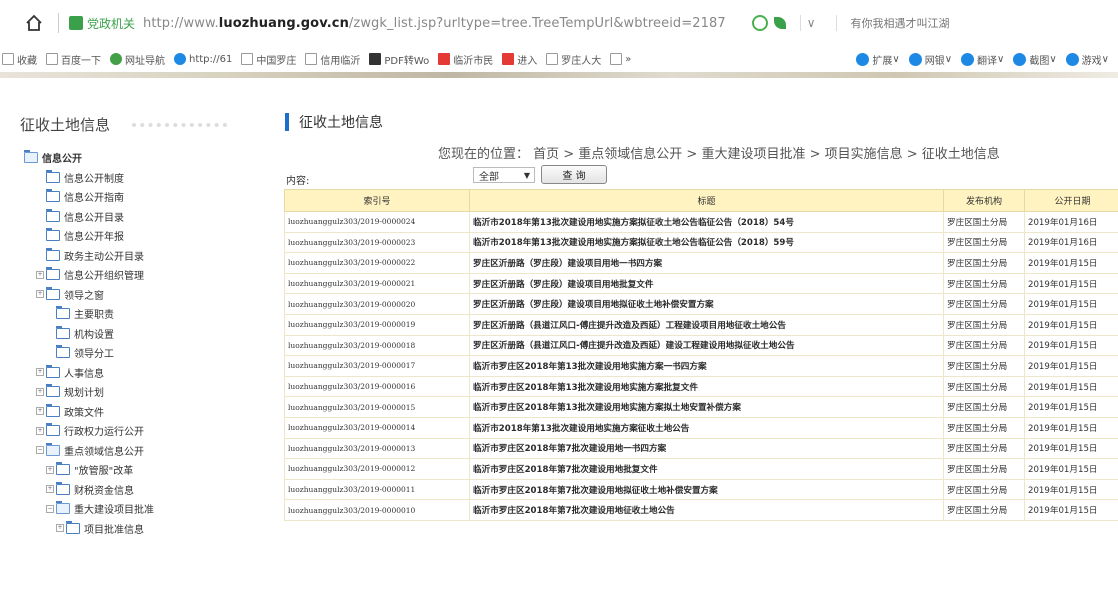 This screenshot has width=1118, height=607. Describe the element at coordinates (706, 263) in the screenshot. I see `cell-title: 罗庄区沂册路（罗庄段）建设项目用地一书四方案` at that location.